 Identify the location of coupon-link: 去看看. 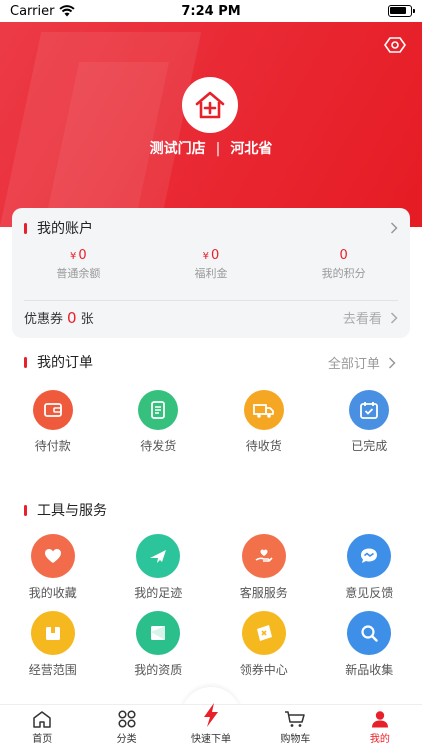
(370, 317).